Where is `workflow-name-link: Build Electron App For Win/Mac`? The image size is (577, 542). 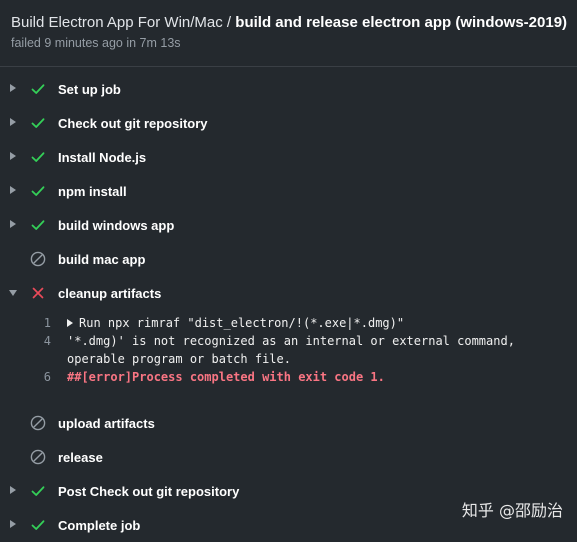
workflow-name-link: Build Electron App For Win/Mac is located at coordinates (117, 22).